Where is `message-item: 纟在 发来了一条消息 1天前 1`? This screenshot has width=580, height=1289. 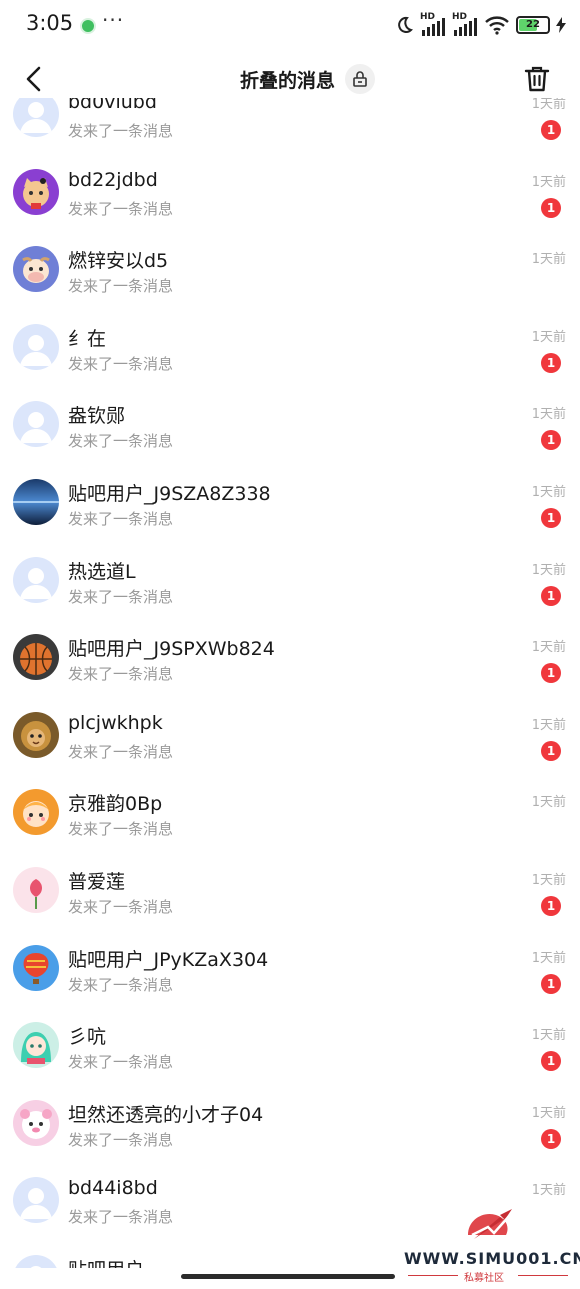
message-item: 纟在 发来了一条消息 1天前 1 is located at coordinates (290, 348).